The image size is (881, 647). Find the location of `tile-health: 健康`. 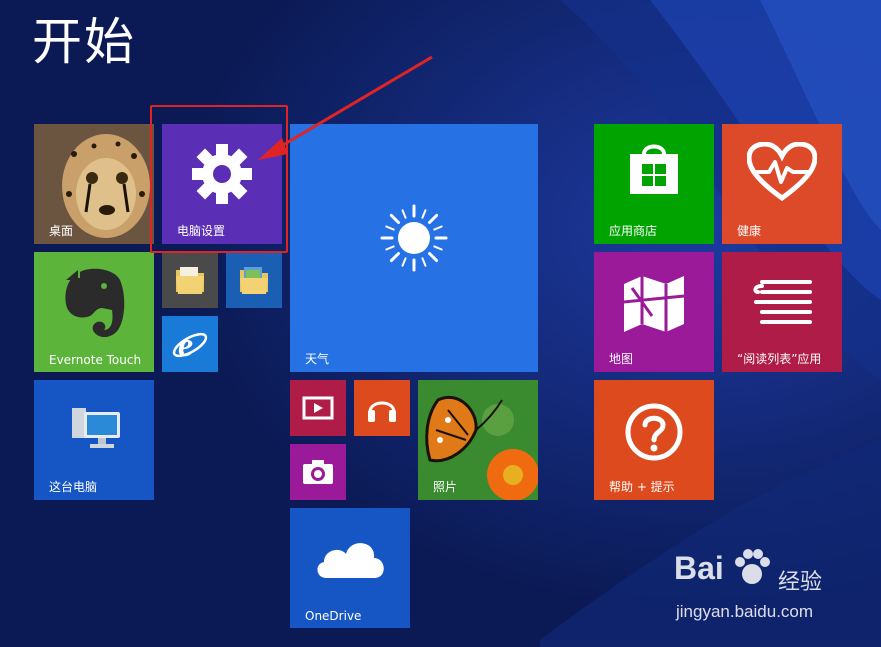

tile-health: 健康 is located at coordinates (782, 184).